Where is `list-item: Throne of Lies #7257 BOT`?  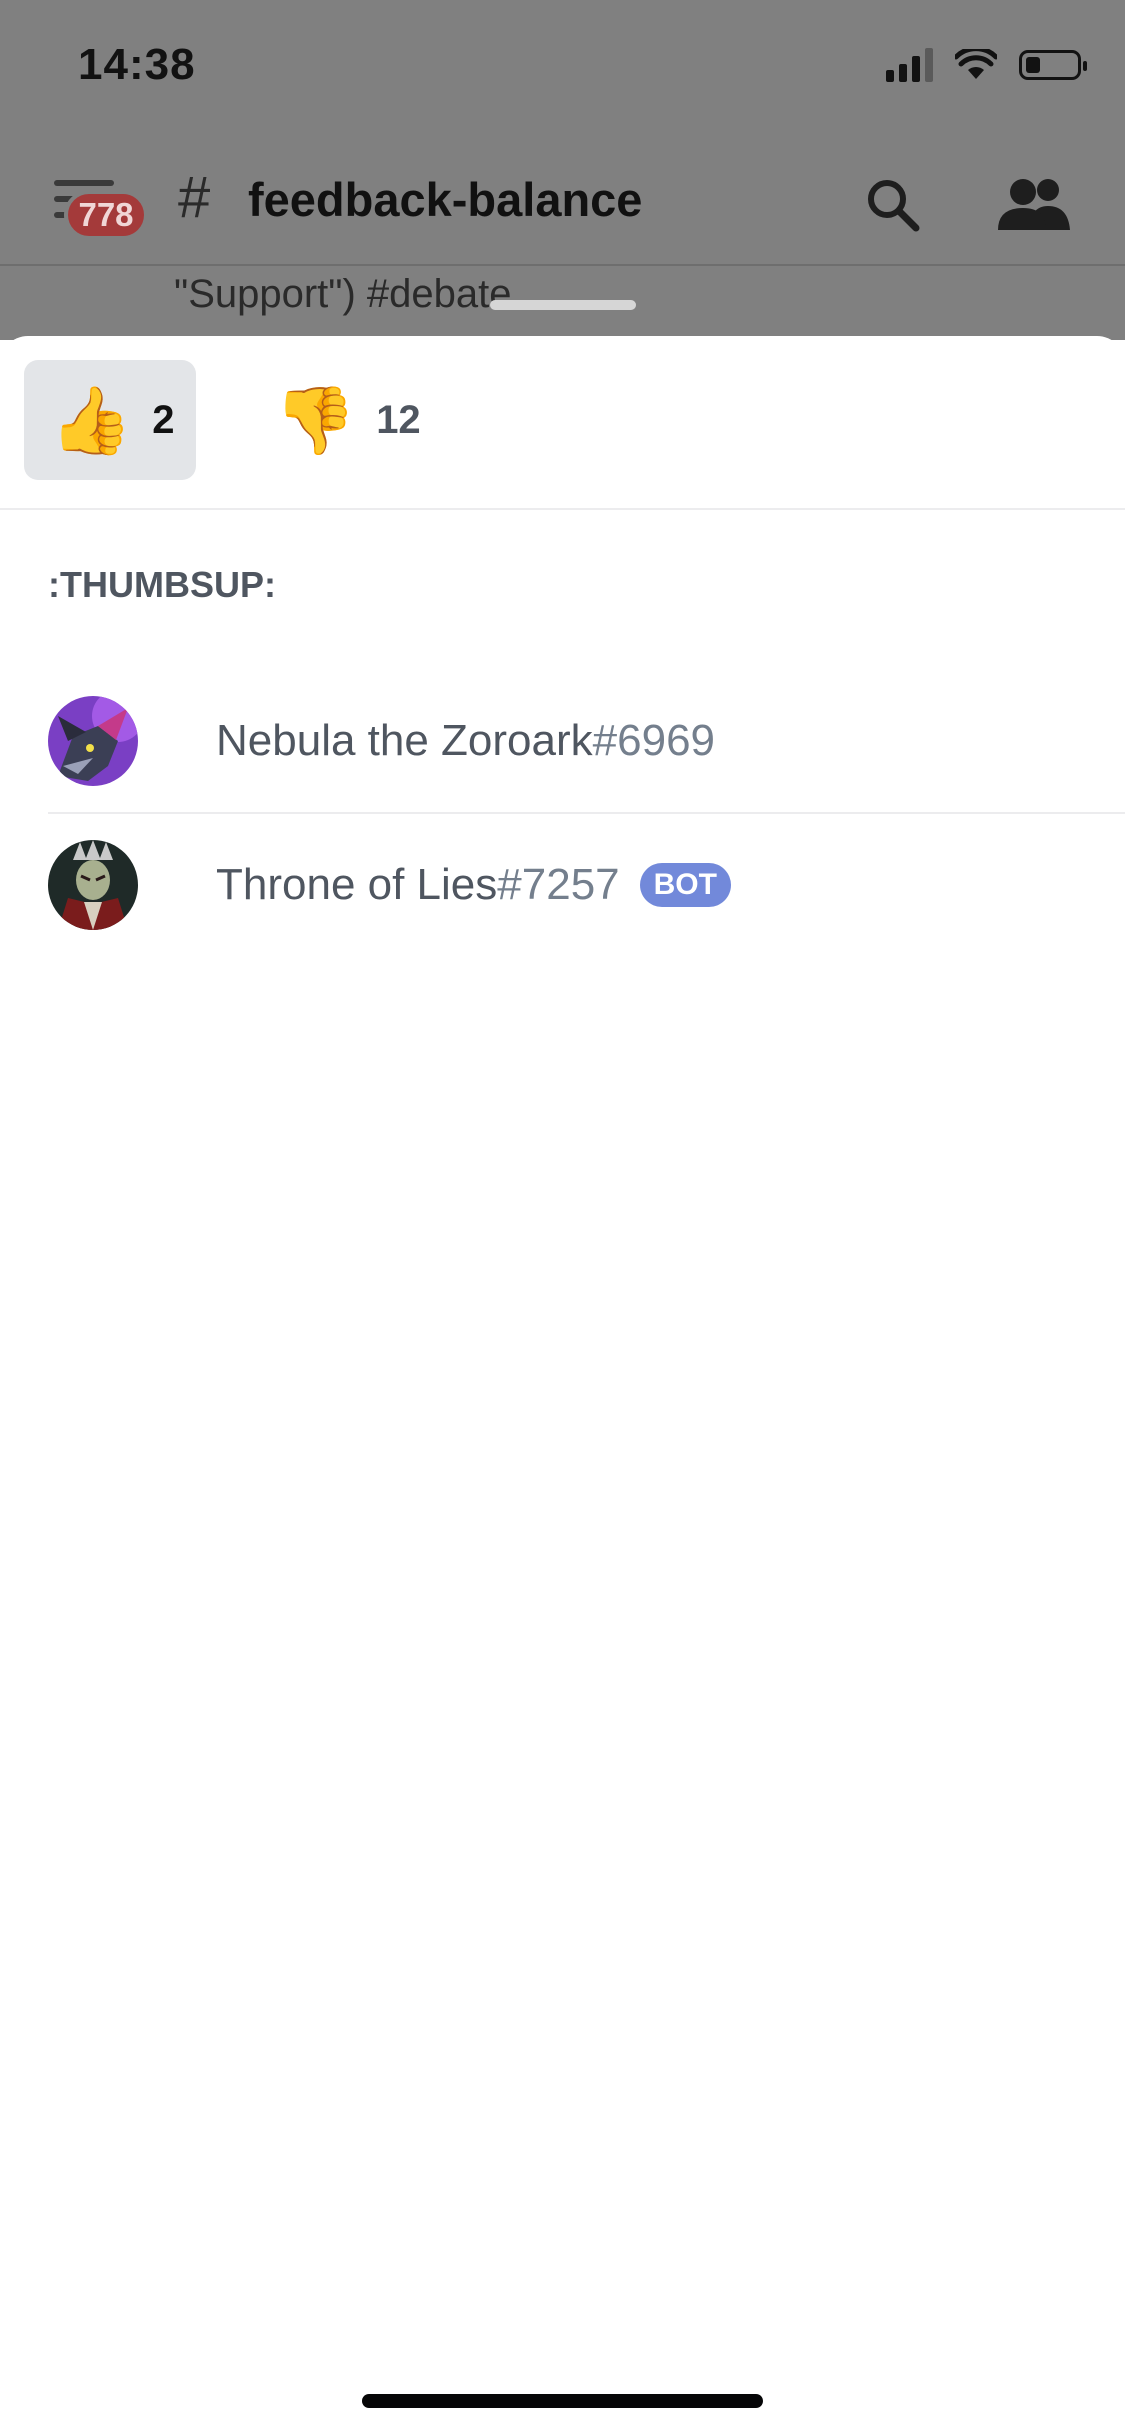 list-item: Throne of Lies #7257 BOT is located at coordinates (562, 886).